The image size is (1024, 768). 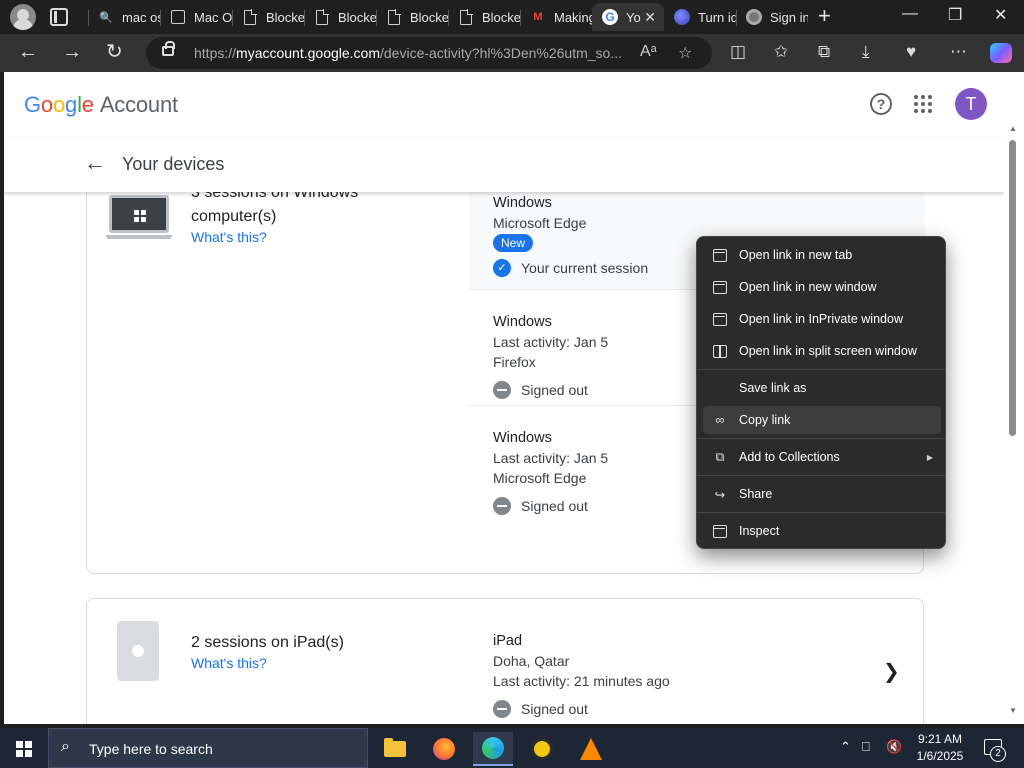 I want to click on tab-sign-in: Sign in, so click(x=772, y=17).